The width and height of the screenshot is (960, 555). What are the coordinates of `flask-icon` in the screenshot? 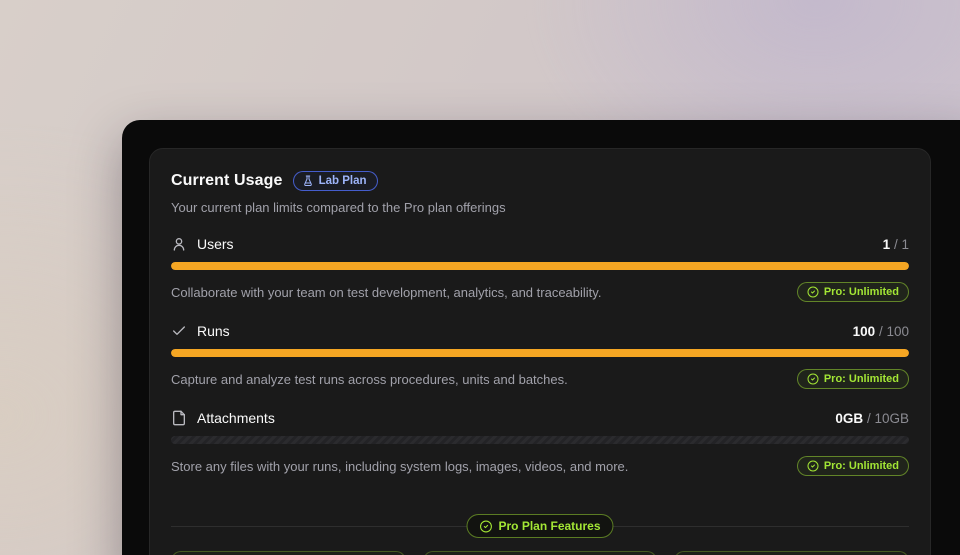 It's located at (307, 180).